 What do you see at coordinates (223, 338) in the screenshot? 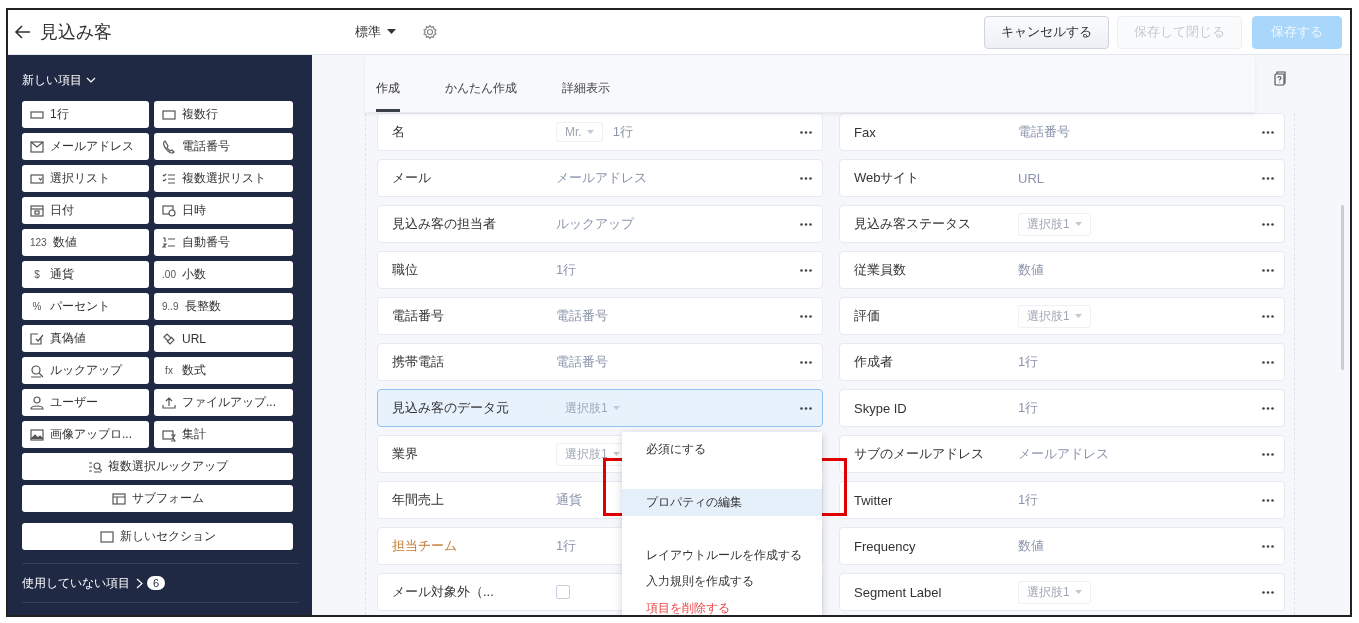
I see `field-type-item: URL` at bounding box center [223, 338].